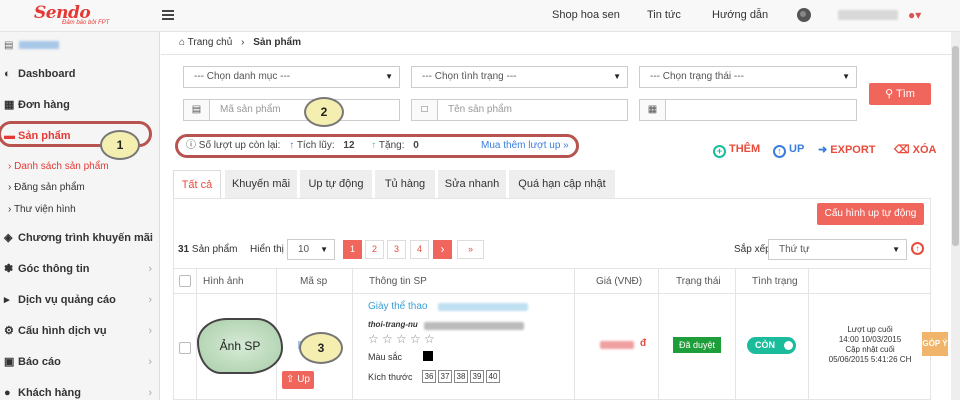 The width and height of the screenshot is (960, 404). I want to click on sidebar-item-promotions: ◈ Chương trình khuyến mãi ›, so click(80, 238).